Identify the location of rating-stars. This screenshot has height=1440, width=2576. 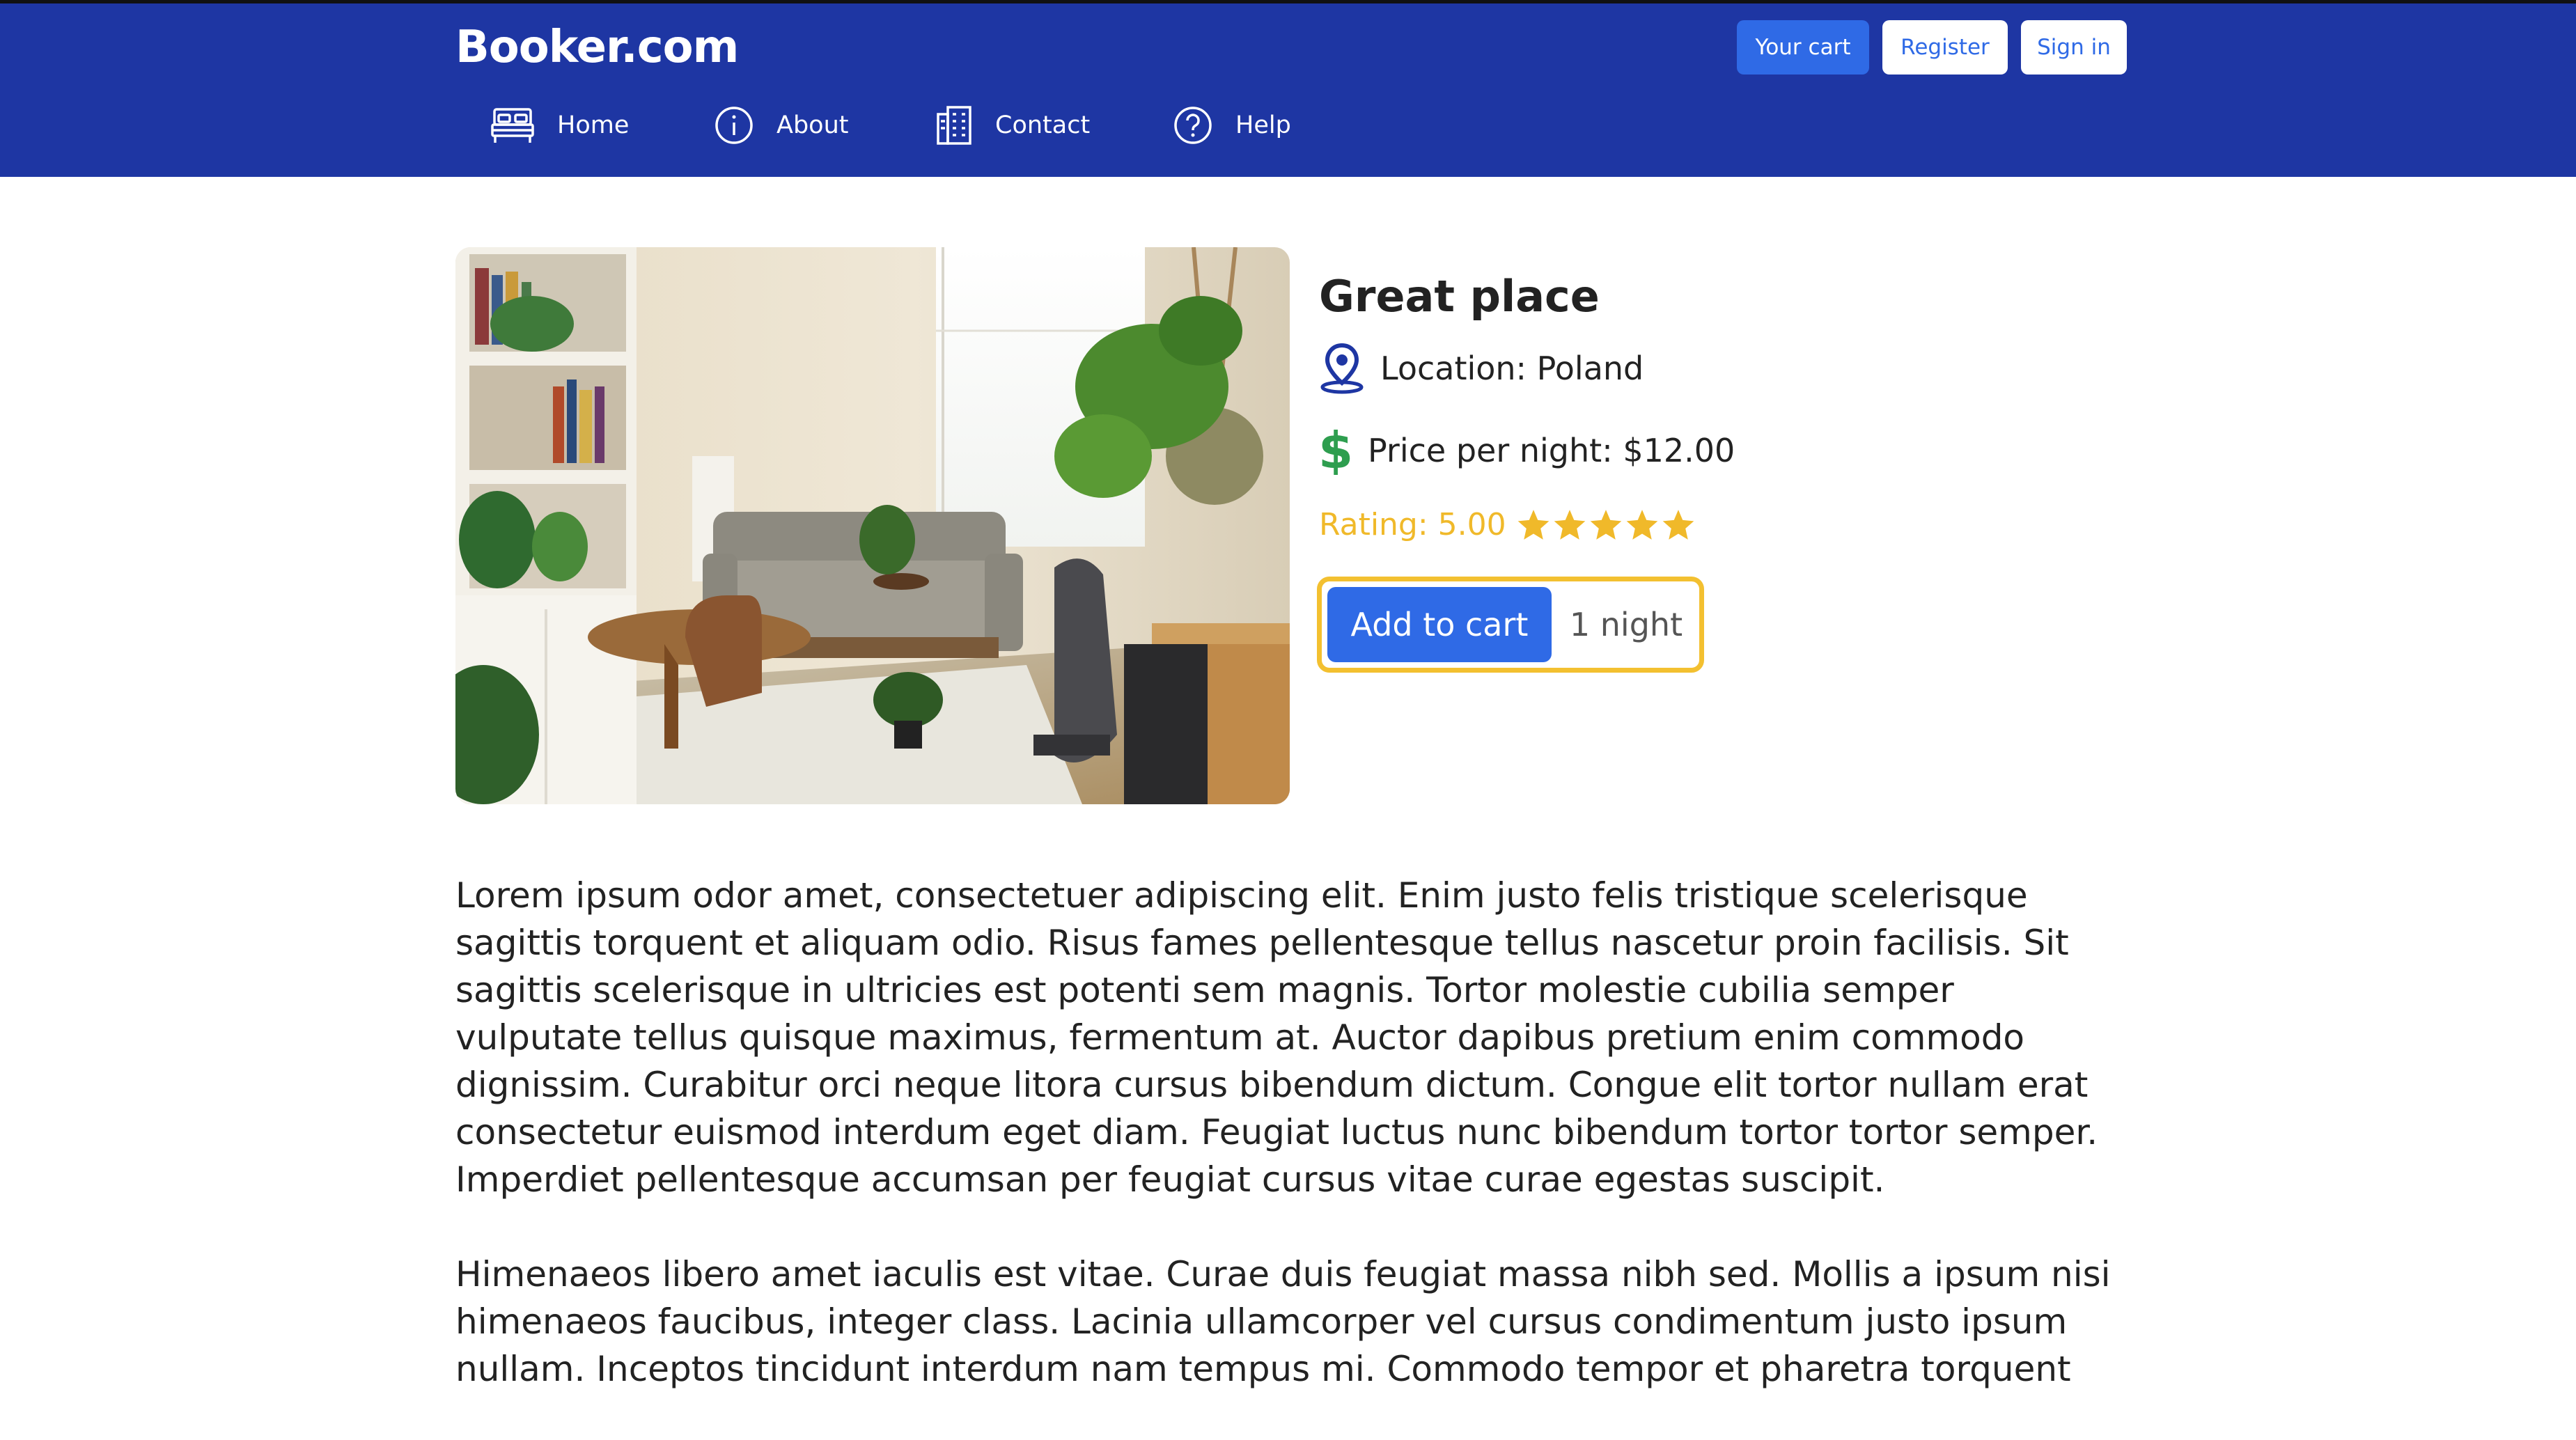
(1606, 525).